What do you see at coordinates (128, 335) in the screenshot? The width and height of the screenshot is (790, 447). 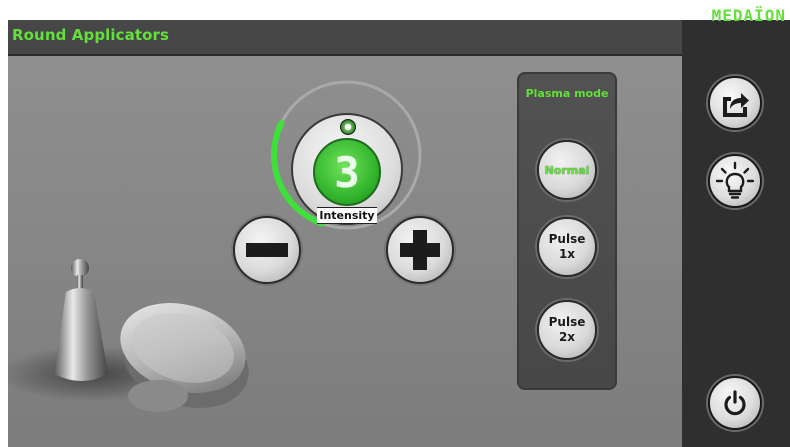 I see `round-applicator-image` at bounding box center [128, 335].